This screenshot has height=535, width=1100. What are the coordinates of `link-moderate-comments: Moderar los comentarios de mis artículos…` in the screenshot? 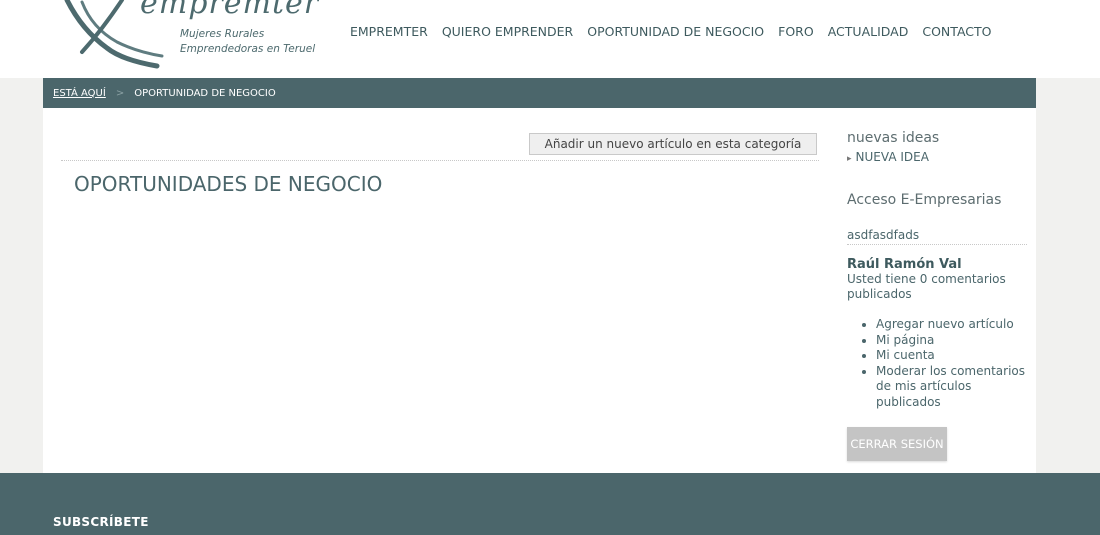 It's located at (951, 387).